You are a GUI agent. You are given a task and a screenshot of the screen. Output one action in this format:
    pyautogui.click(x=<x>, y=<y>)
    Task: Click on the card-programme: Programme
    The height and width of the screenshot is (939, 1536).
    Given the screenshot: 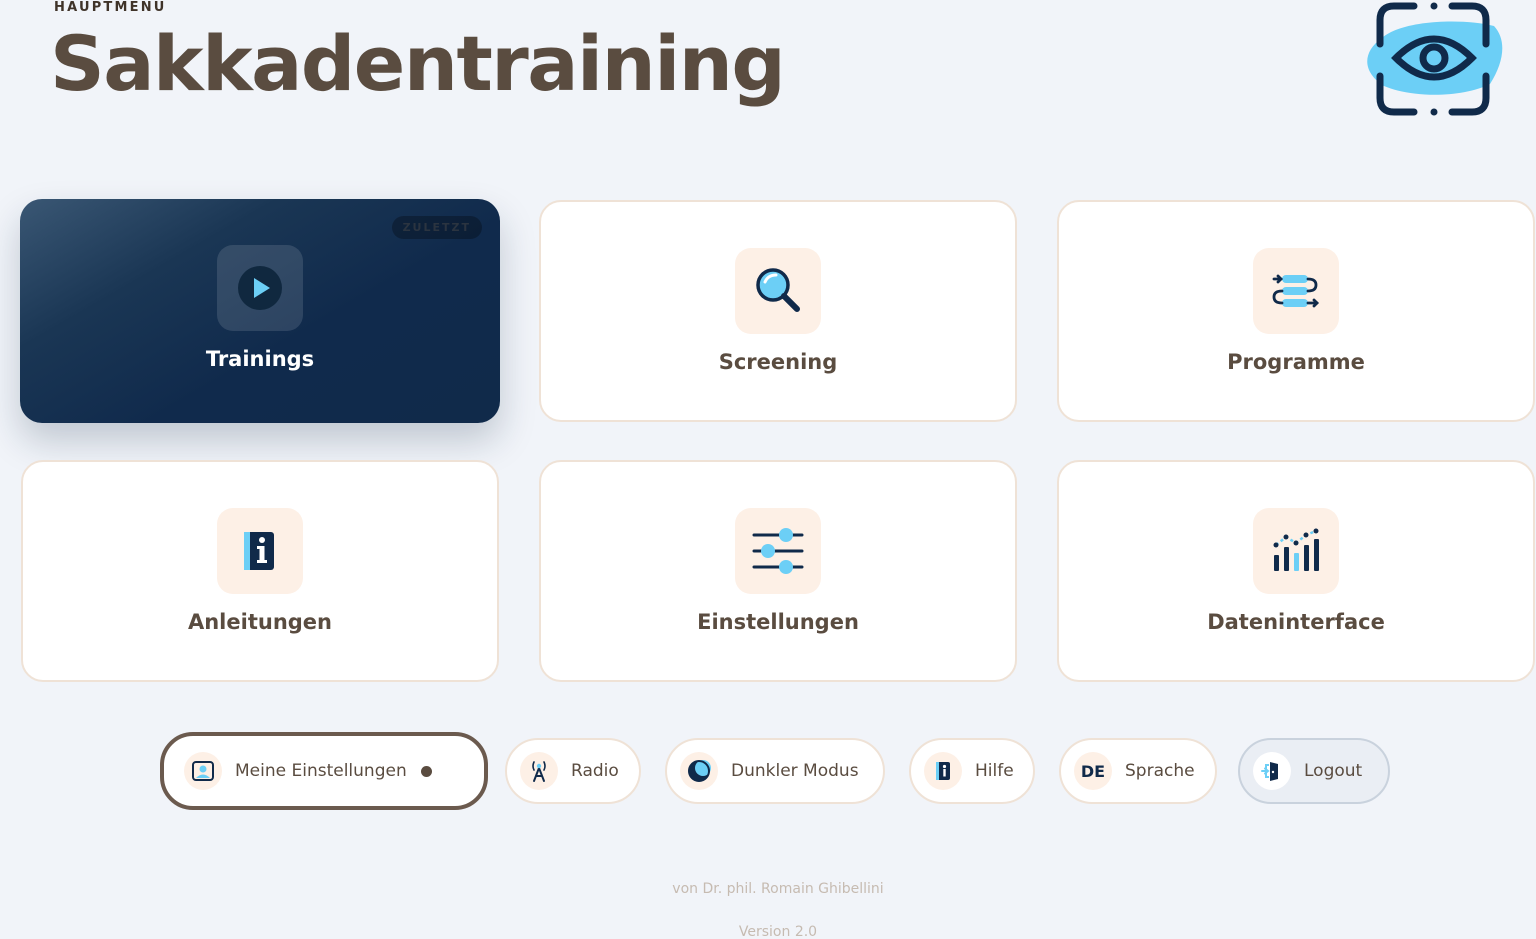 What is the action you would take?
    pyautogui.click(x=1296, y=311)
    